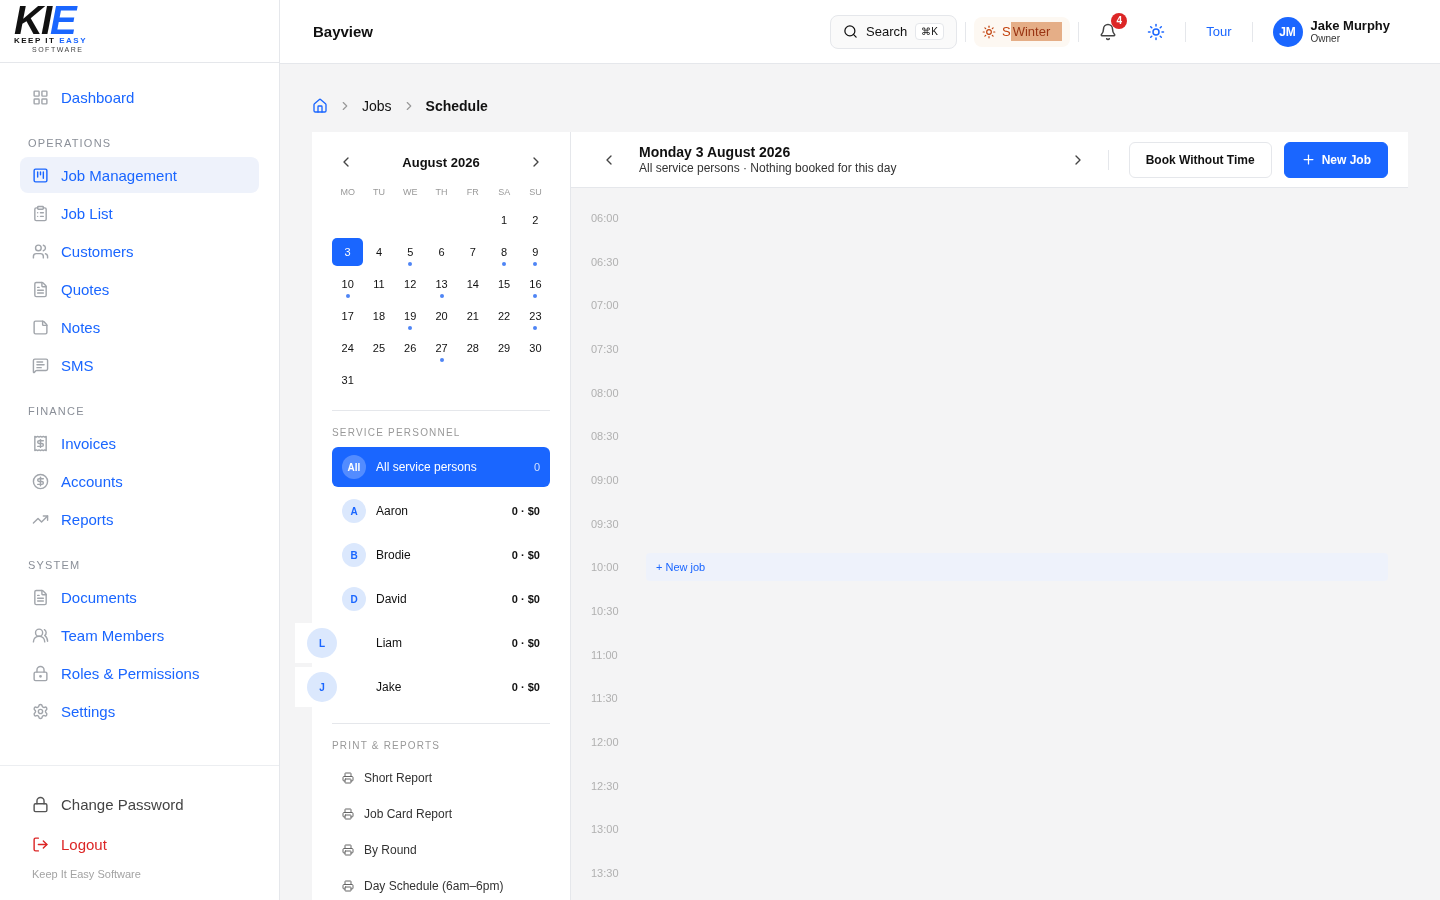 Image resolution: width=1440 pixels, height=900 pixels. What do you see at coordinates (139, 804) in the screenshot?
I see `nav-item: Change Password` at bounding box center [139, 804].